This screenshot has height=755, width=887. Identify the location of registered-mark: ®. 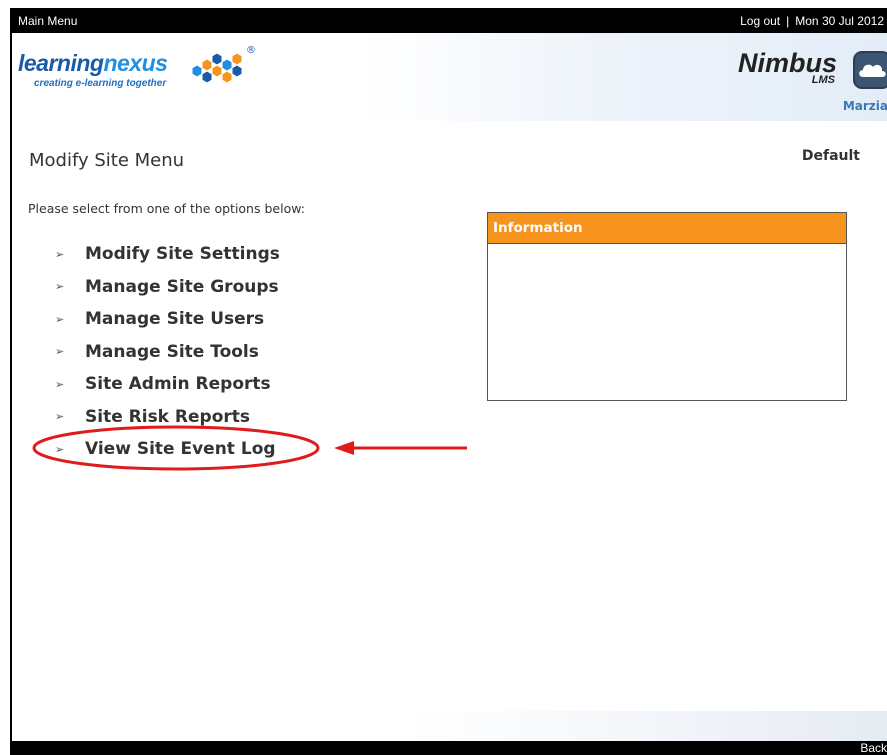
(251, 50).